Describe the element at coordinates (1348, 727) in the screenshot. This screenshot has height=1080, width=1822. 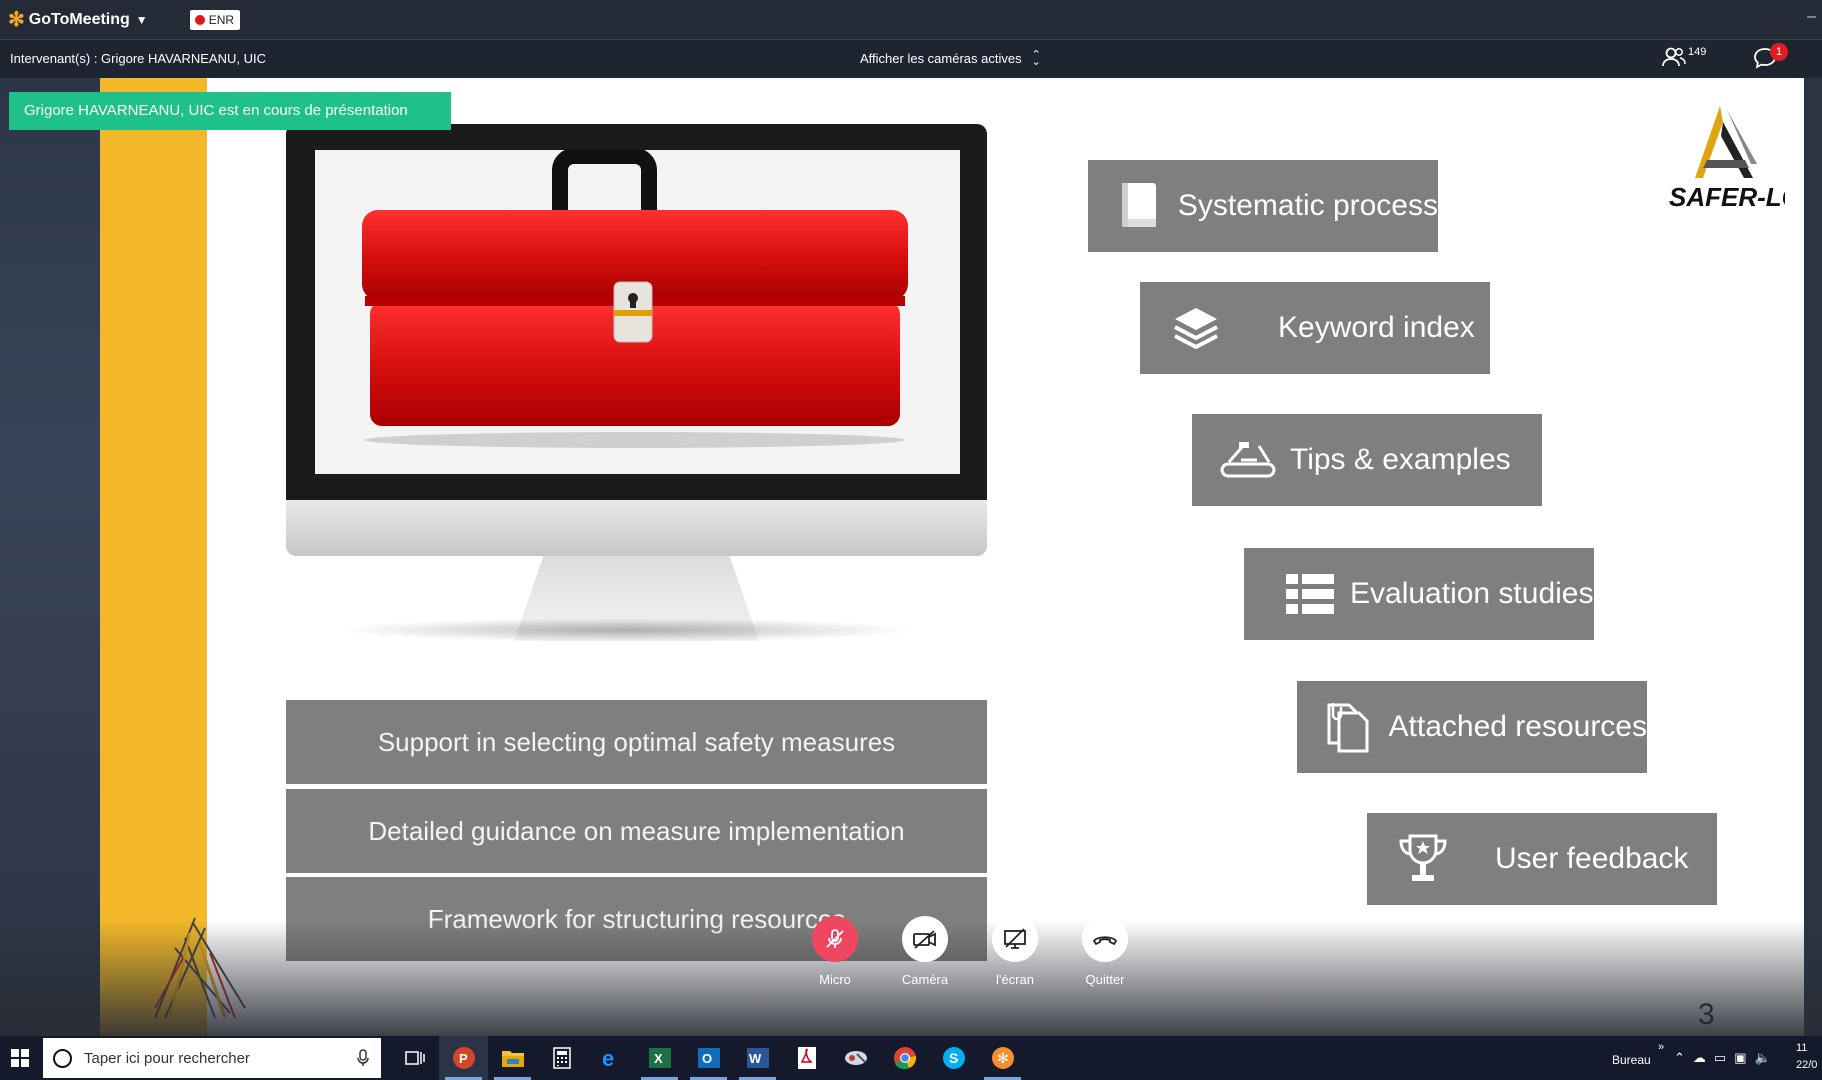
I see `documents-icon` at that location.